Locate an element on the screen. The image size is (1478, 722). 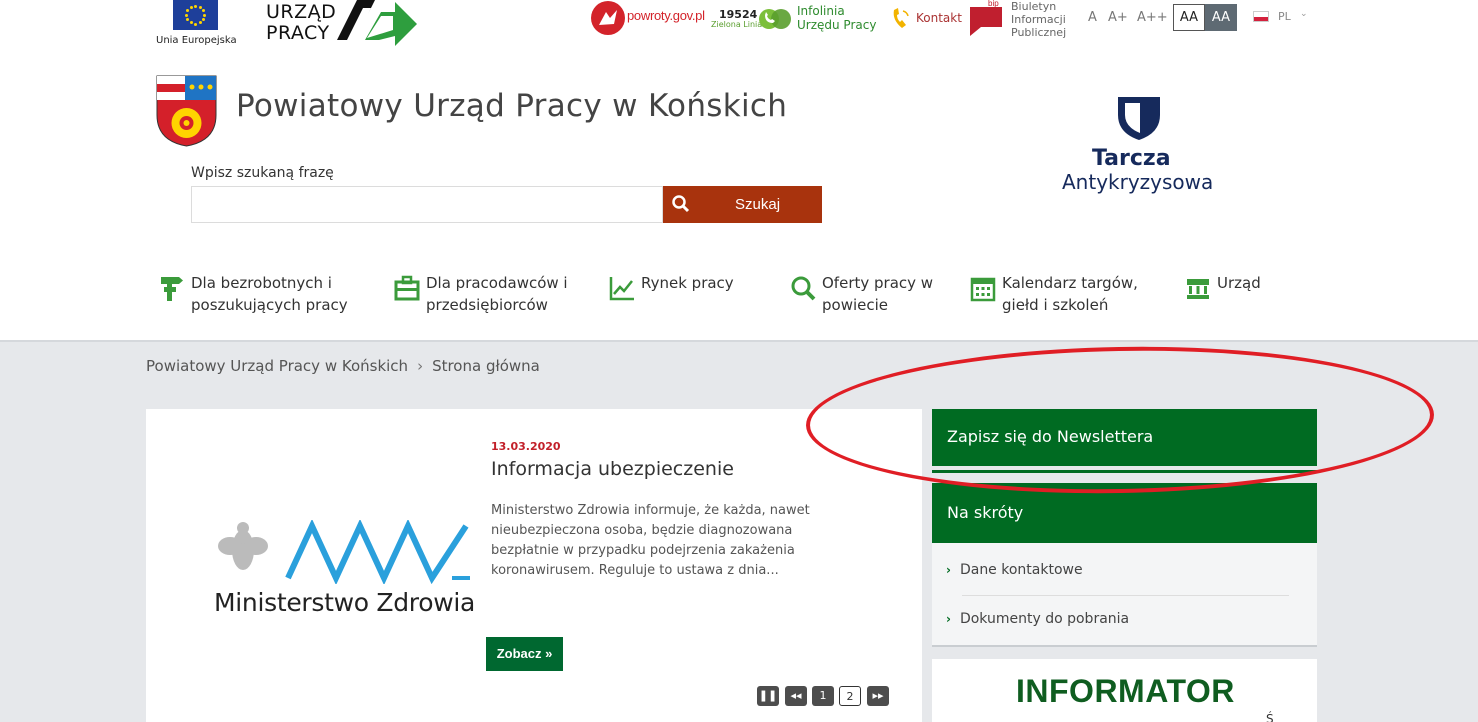
shortcut-dane-kontaktowe: › Dane kontaktowe is located at coordinates (1014, 570).